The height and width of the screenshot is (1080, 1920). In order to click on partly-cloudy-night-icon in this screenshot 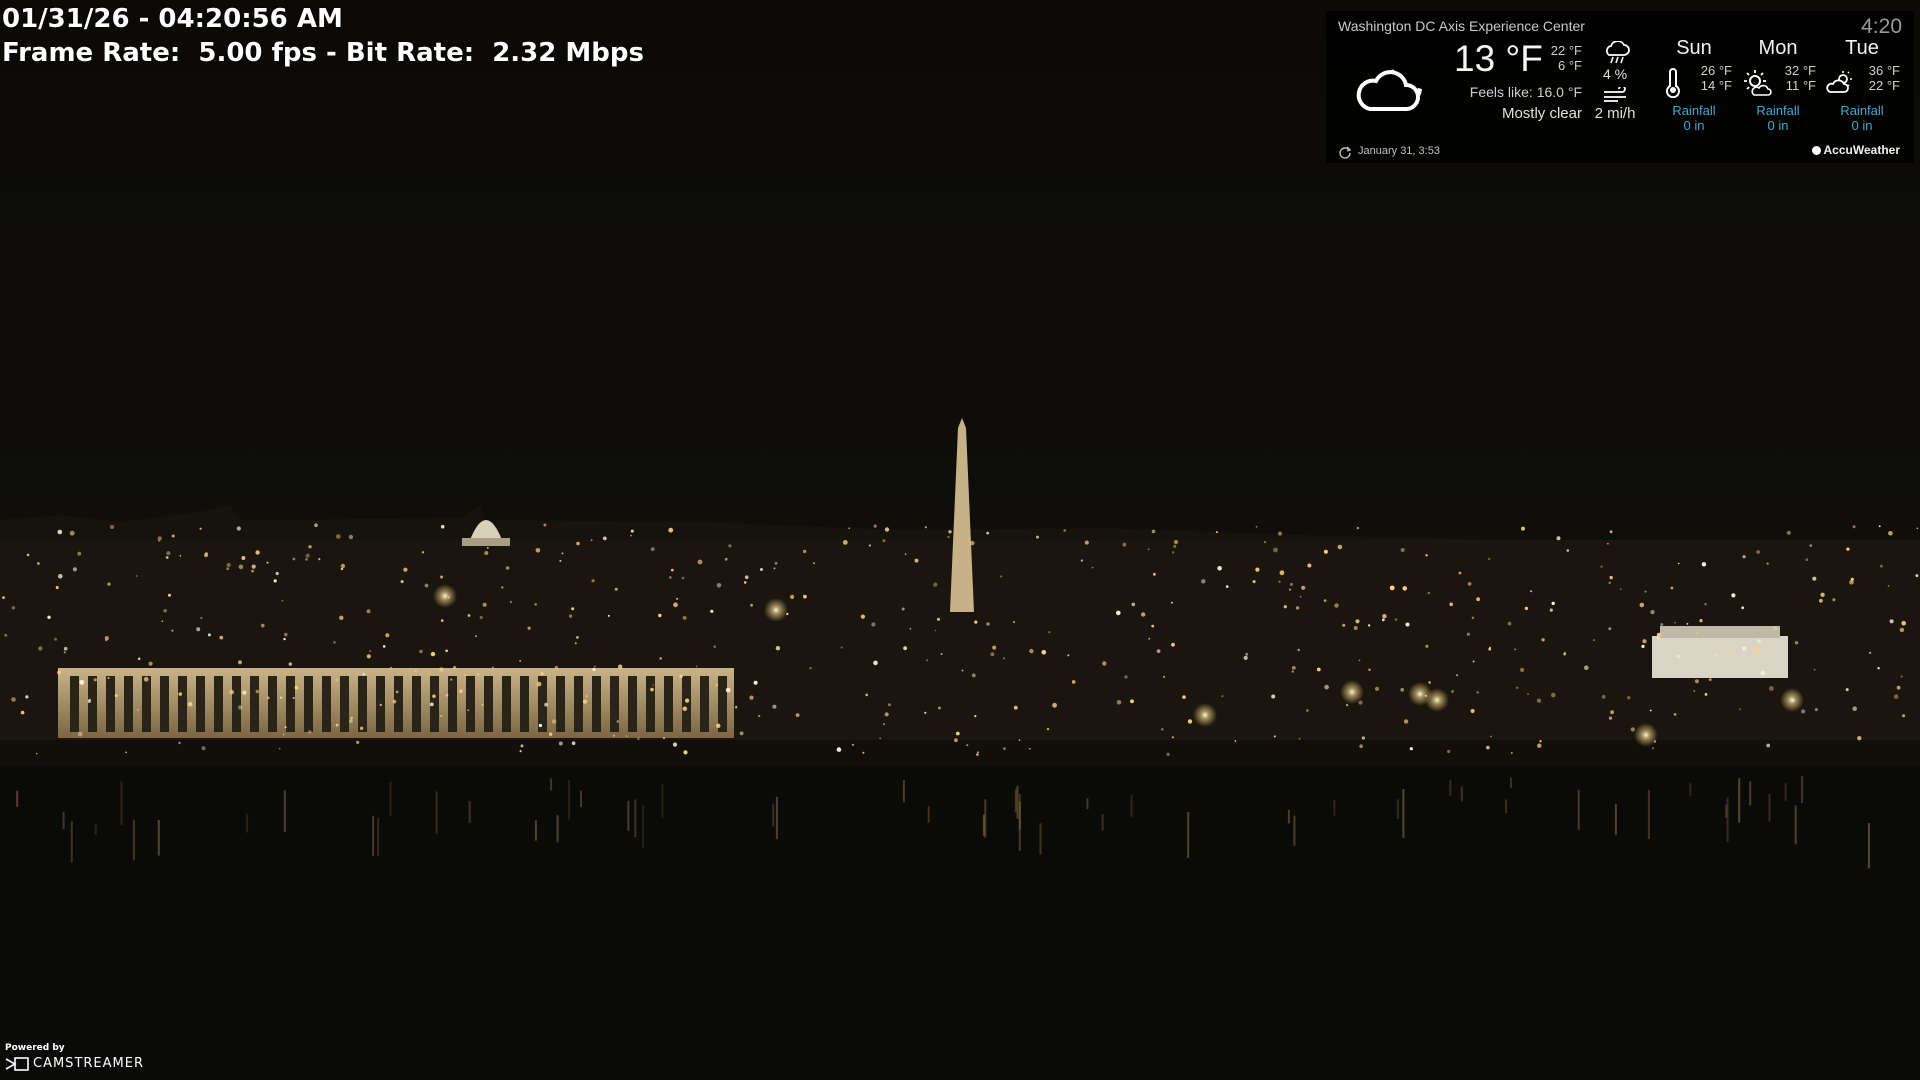, I will do `click(1389, 90)`.